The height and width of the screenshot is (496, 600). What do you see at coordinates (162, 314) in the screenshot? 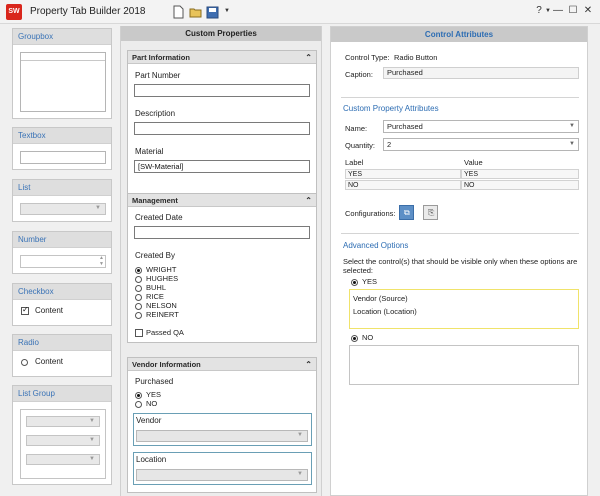
I see `radio-label-reinert: REINERT` at bounding box center [162, 314].